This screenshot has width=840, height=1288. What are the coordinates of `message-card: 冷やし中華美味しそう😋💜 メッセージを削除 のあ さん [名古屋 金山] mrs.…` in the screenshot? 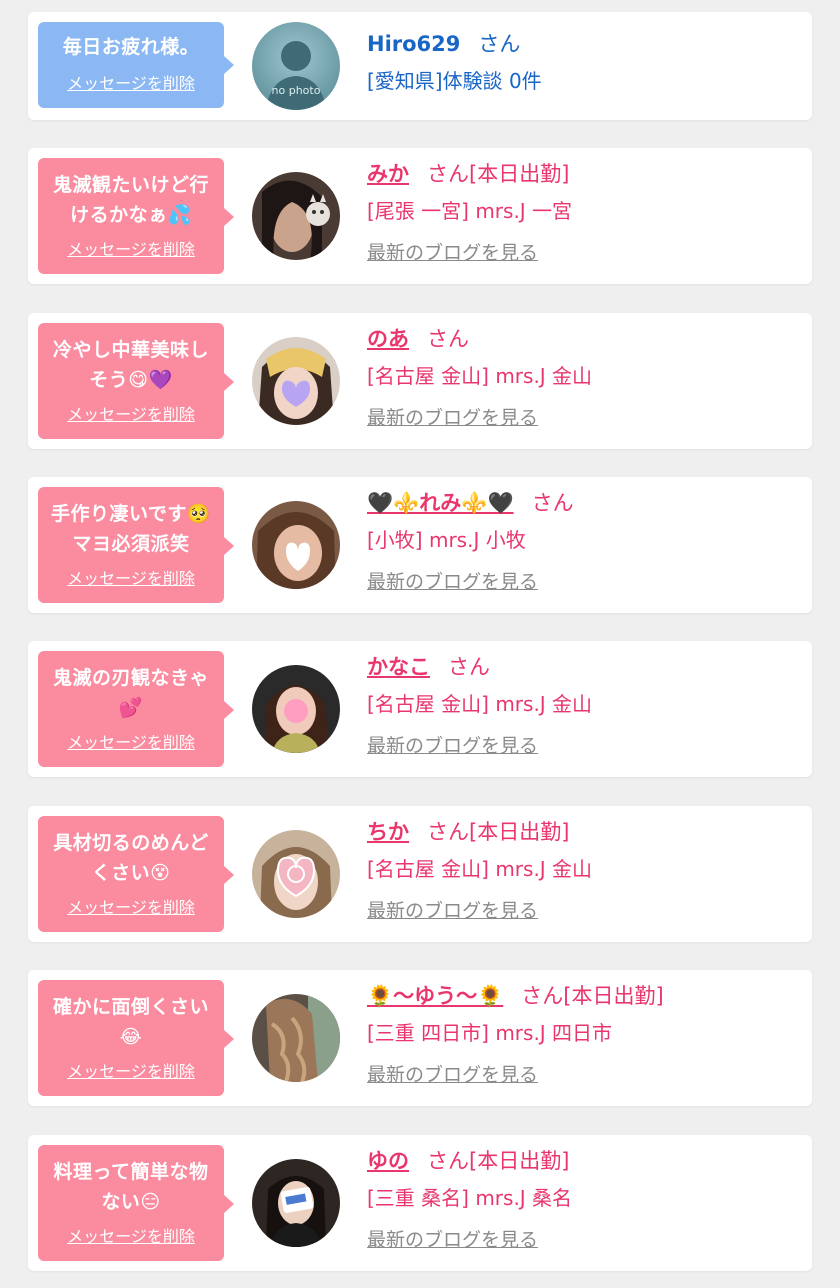 It's located at (420, 381).